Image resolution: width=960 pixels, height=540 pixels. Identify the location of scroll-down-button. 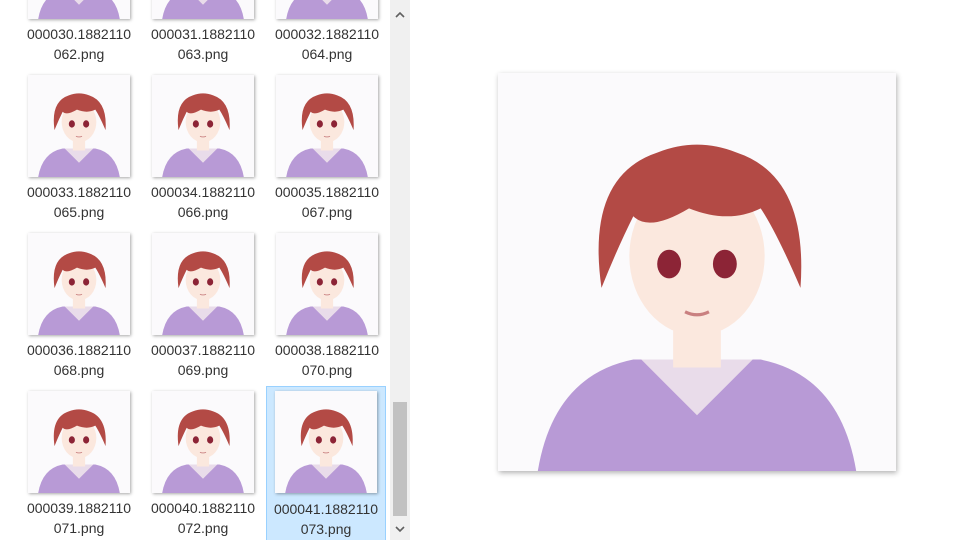
(400, 529).